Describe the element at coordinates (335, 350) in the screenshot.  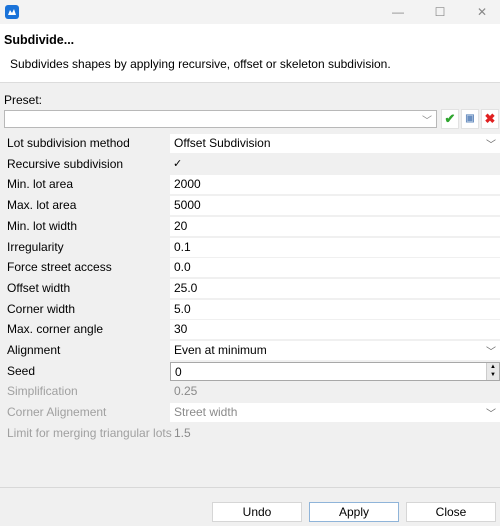
I see `param-dropdown: Even at minimum ﹀` at that location.